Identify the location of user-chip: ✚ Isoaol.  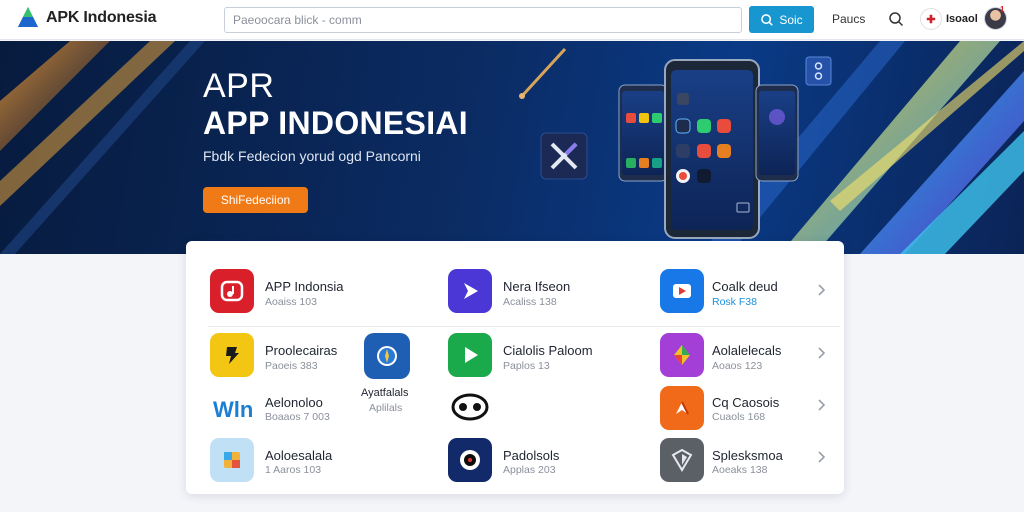
(949, 19).